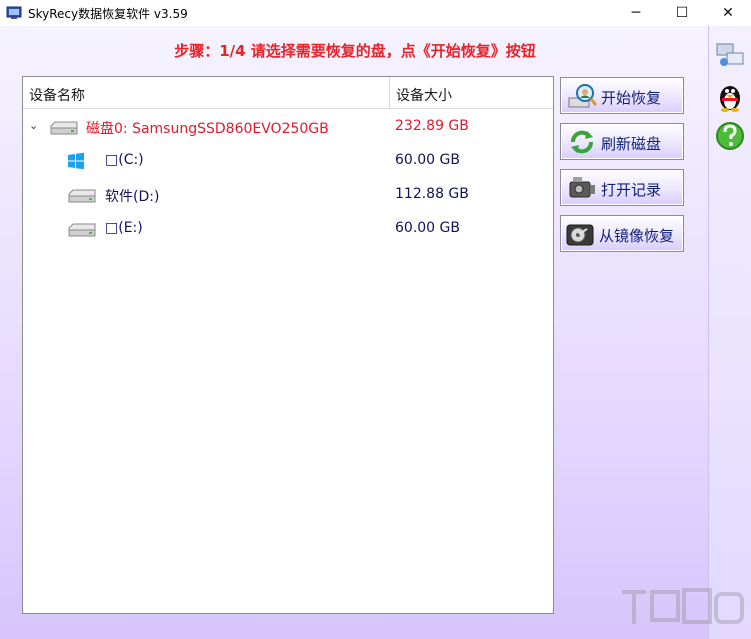 Image resolution: width=751 pixels, height=639 pixels. I want to click on start-recovery-button: 开始恢复, so click(622, 95).